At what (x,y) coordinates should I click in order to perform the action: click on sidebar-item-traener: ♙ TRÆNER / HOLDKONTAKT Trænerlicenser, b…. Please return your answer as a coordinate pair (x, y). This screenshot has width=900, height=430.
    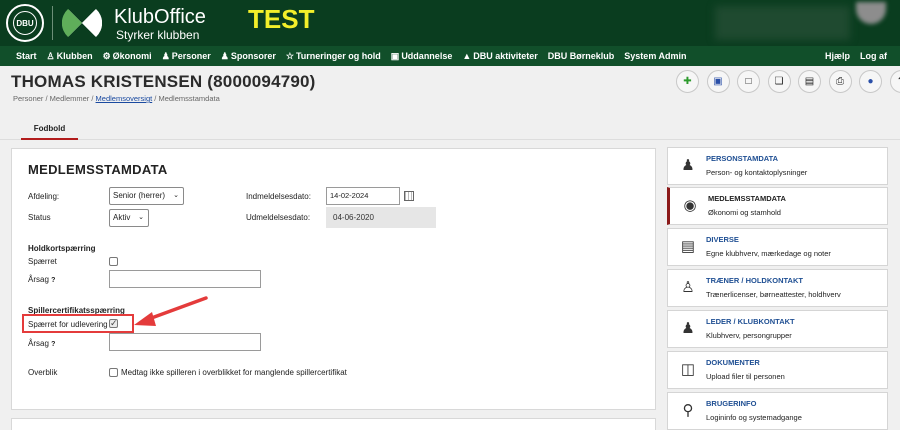
    Looking at the image, I should click on (777, 288).